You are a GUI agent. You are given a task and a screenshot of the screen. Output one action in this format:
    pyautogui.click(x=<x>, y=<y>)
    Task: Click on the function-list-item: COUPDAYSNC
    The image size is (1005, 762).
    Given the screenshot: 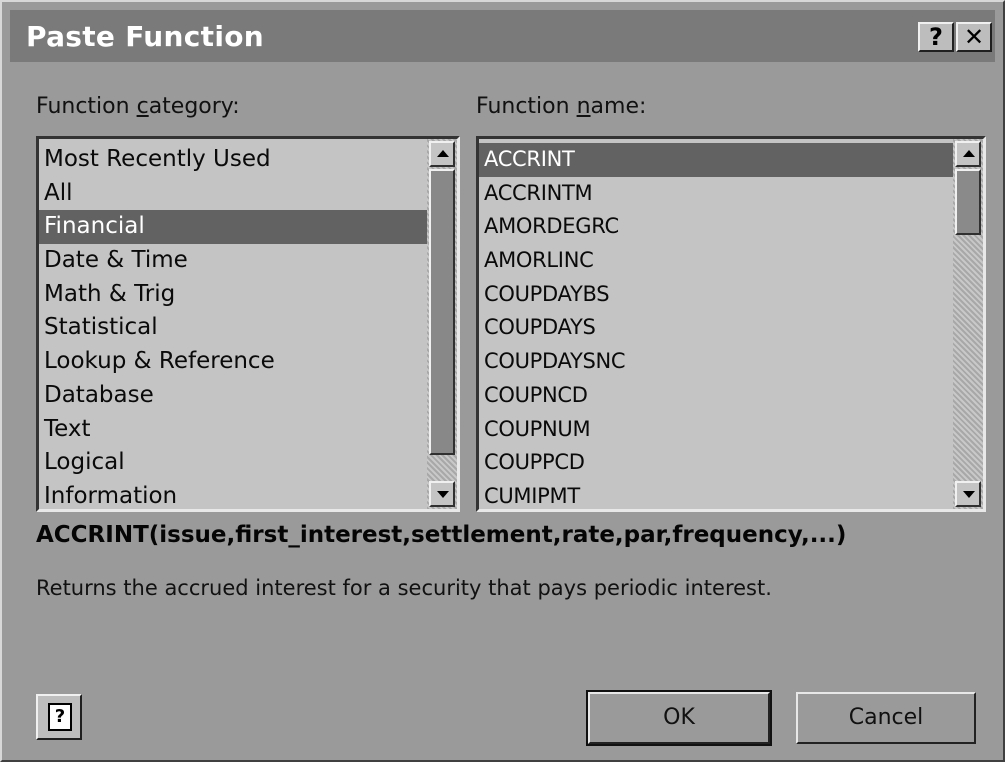 What is the action you would take?
    pyautogui.click(x=716, y=362)
    